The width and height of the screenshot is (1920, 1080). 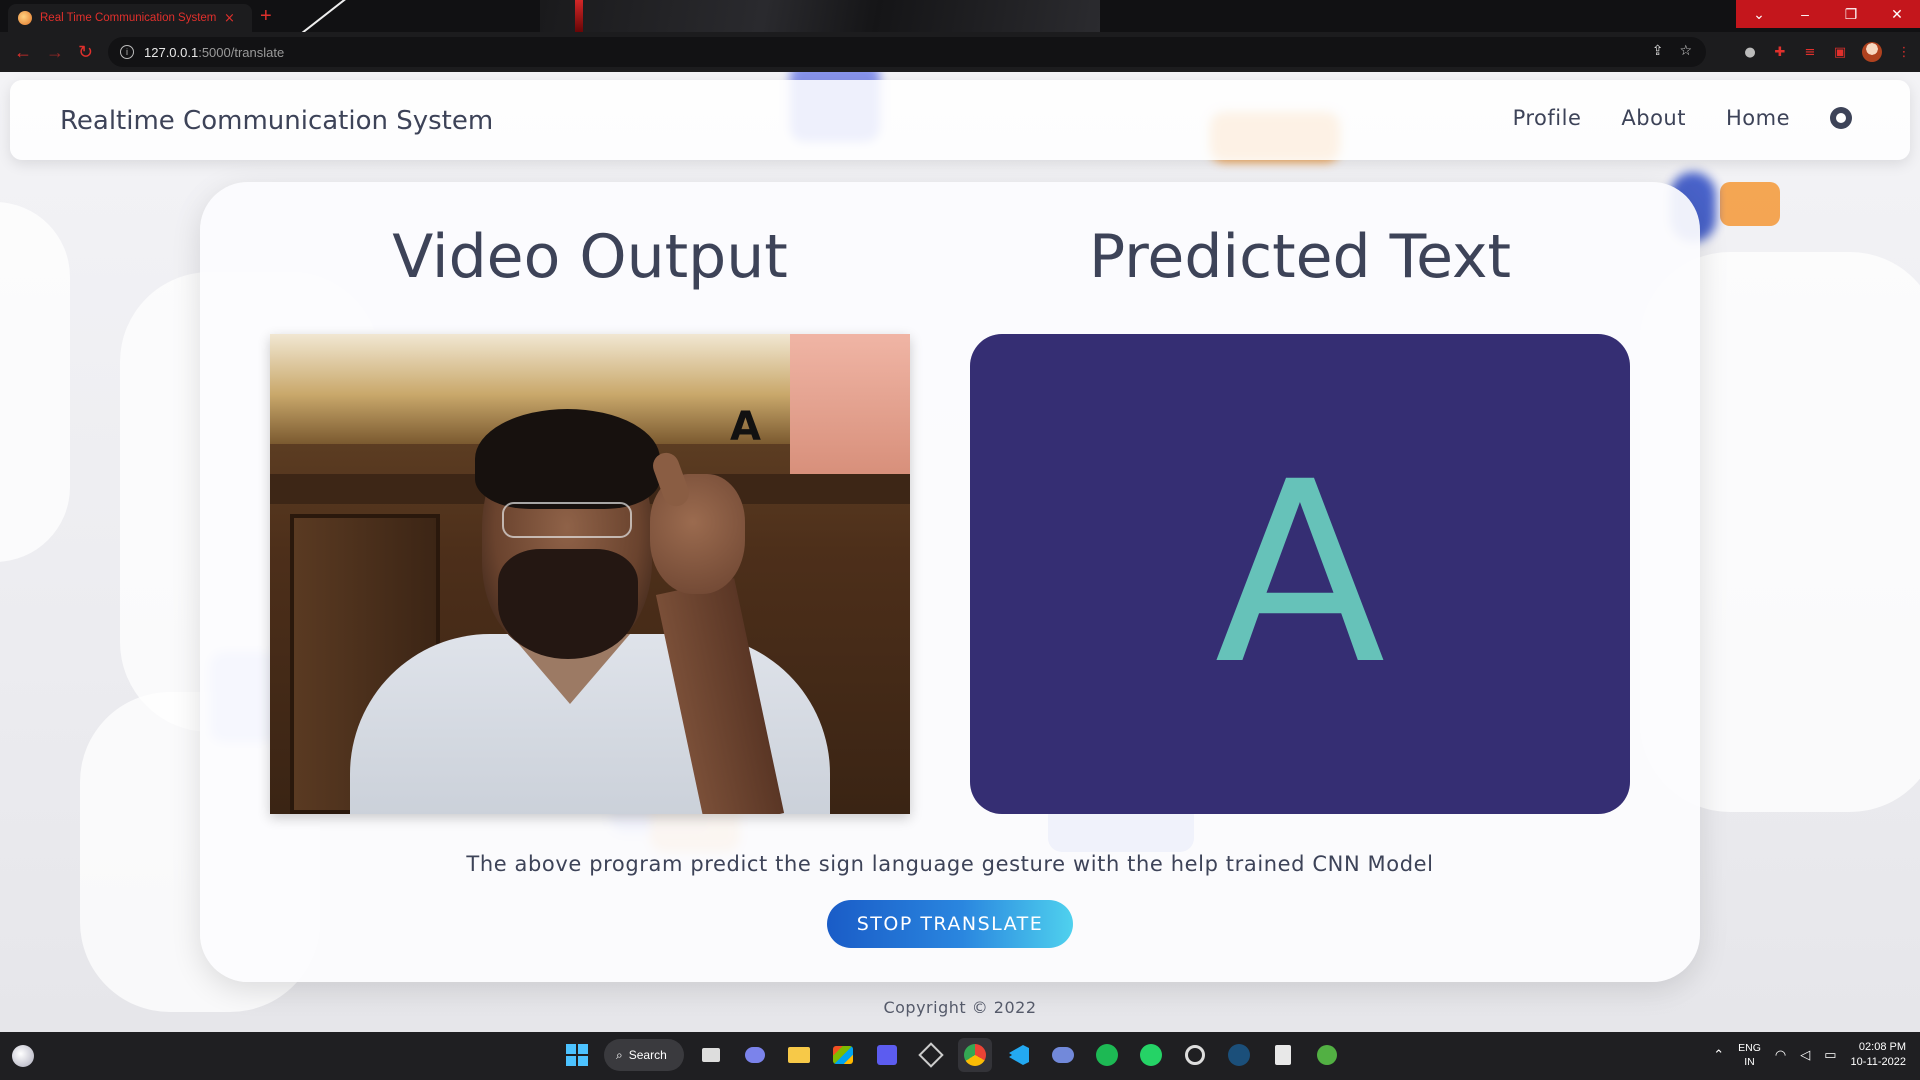 I want to click on tabbar-background, so click(x=820, y=16).